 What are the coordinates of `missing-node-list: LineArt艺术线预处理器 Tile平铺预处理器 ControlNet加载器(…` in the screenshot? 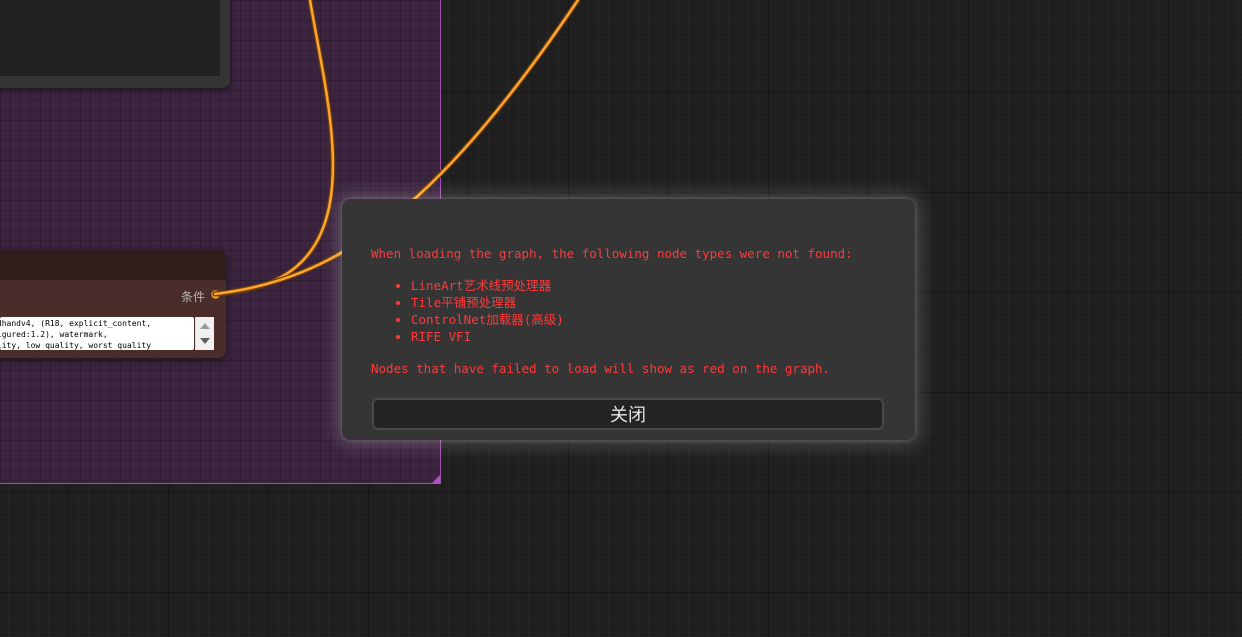 It's located at (479, 311).